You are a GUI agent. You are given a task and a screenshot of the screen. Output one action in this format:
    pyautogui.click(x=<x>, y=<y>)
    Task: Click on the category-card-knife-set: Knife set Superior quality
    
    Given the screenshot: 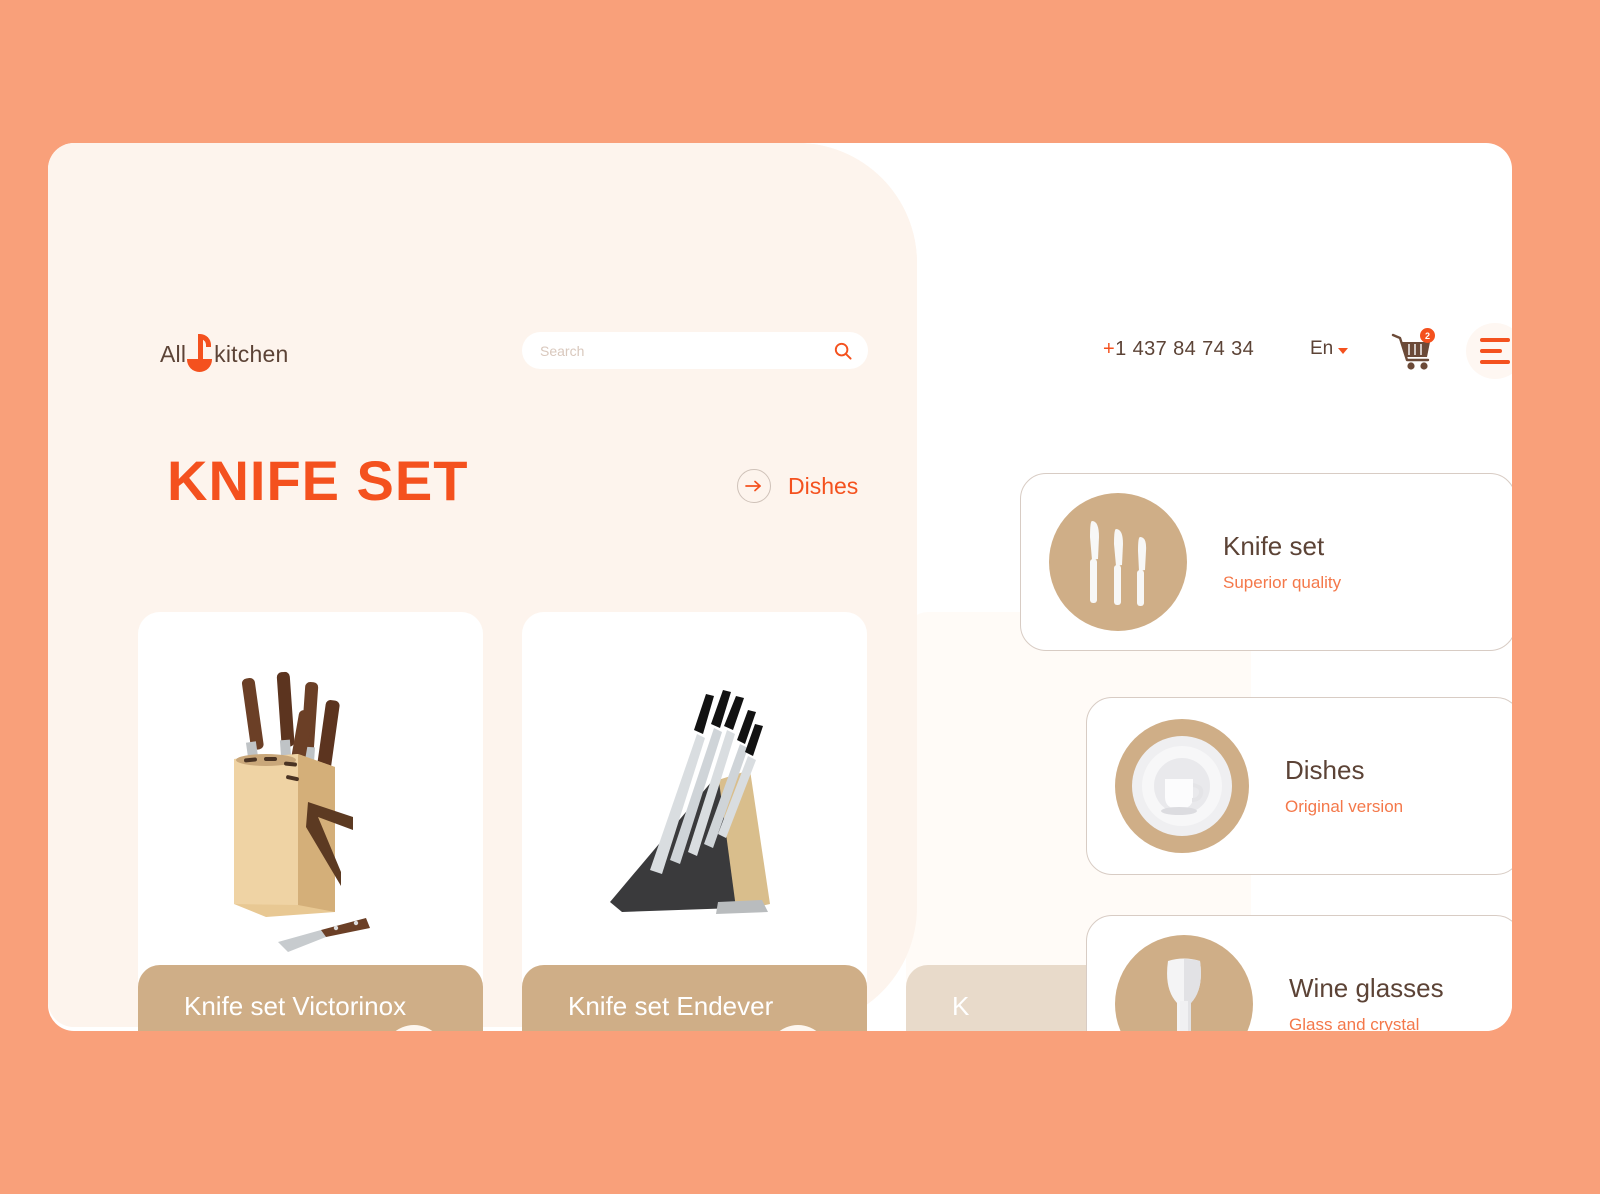 What is the action you would take?
    pyautogui.click(x=1266, y=562)
    